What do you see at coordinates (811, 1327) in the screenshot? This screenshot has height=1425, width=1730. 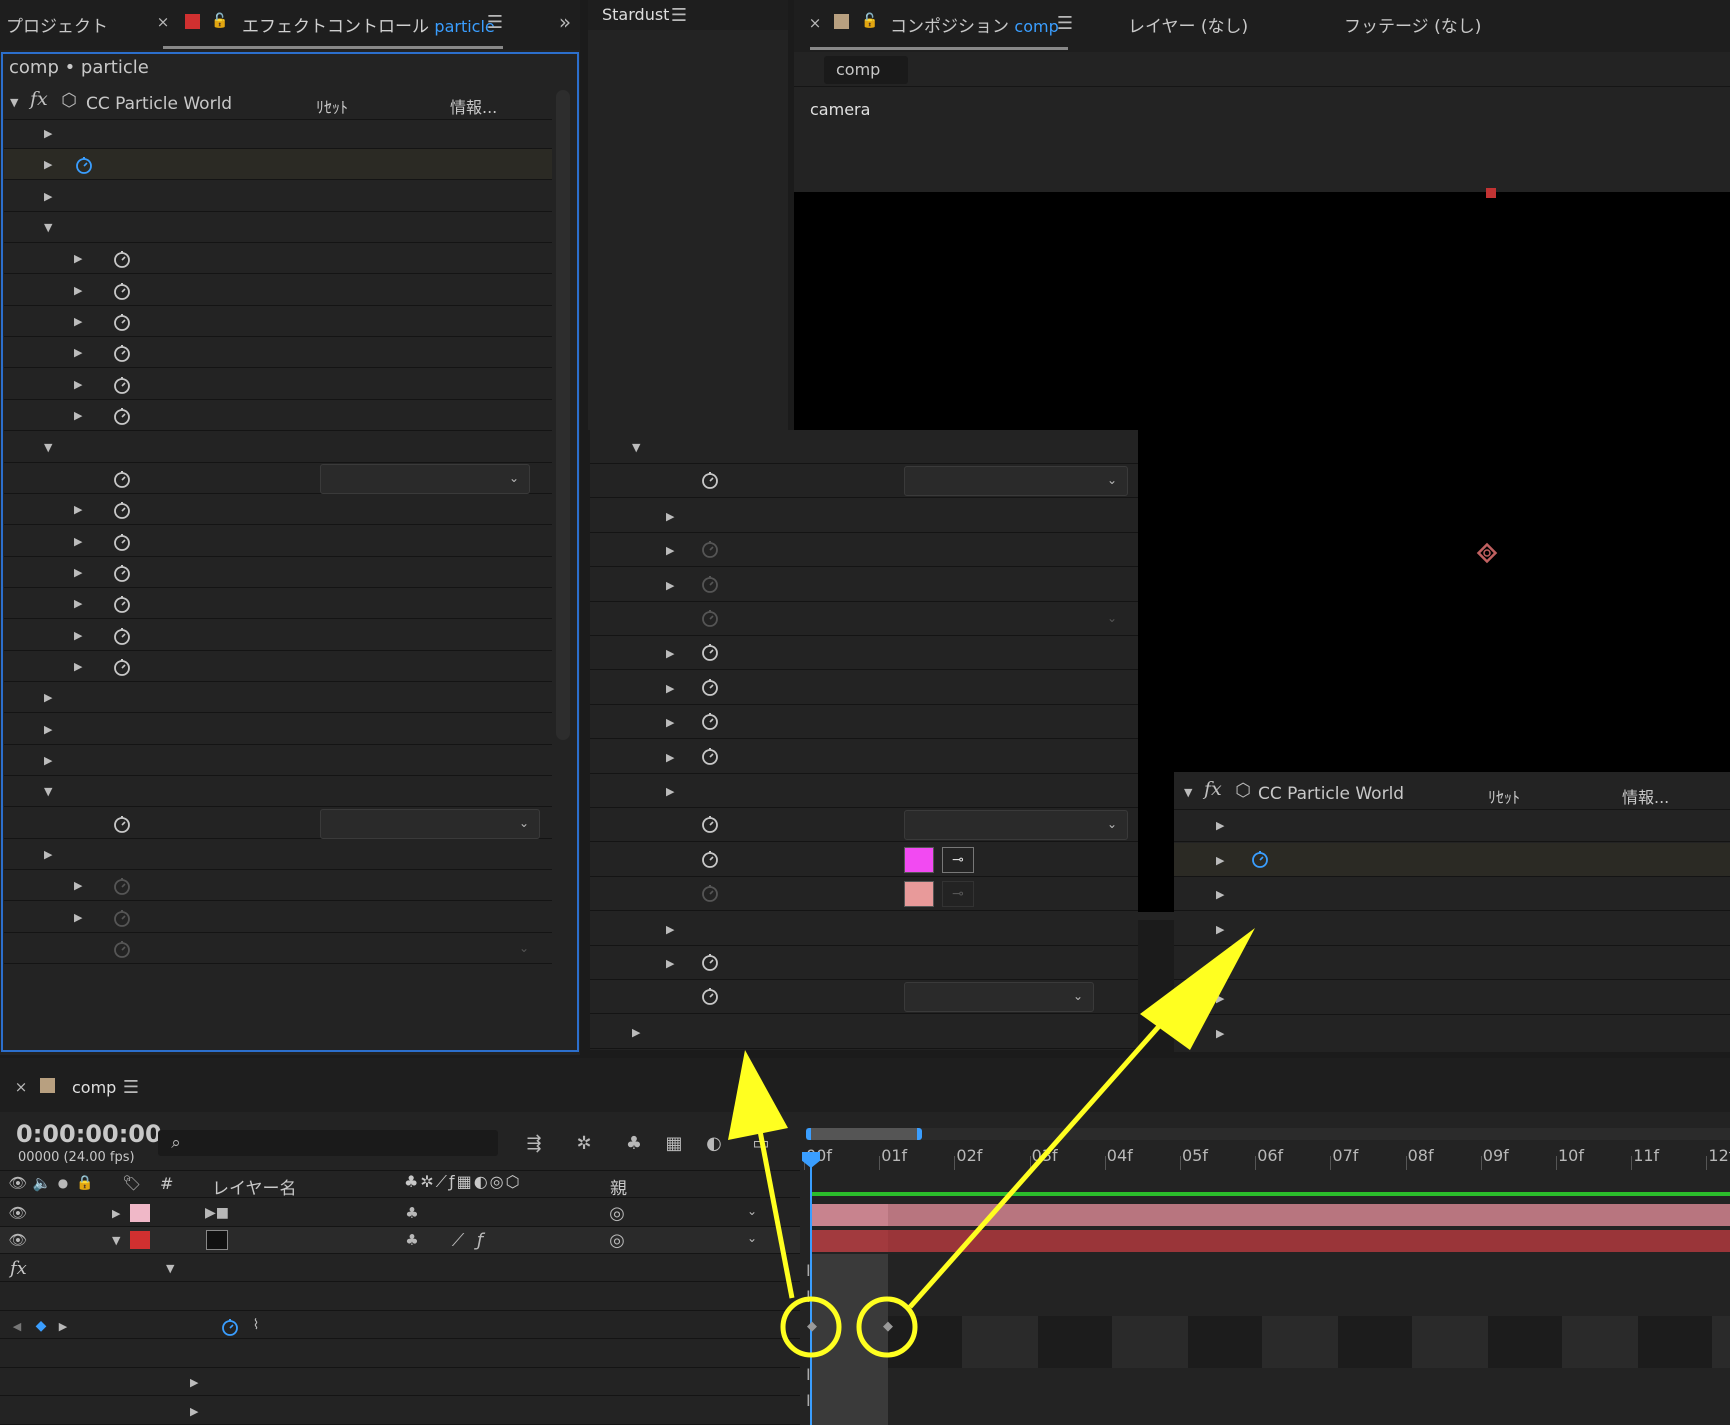 I see `keyframe-start-circle` at bounding box center [811, 1327].